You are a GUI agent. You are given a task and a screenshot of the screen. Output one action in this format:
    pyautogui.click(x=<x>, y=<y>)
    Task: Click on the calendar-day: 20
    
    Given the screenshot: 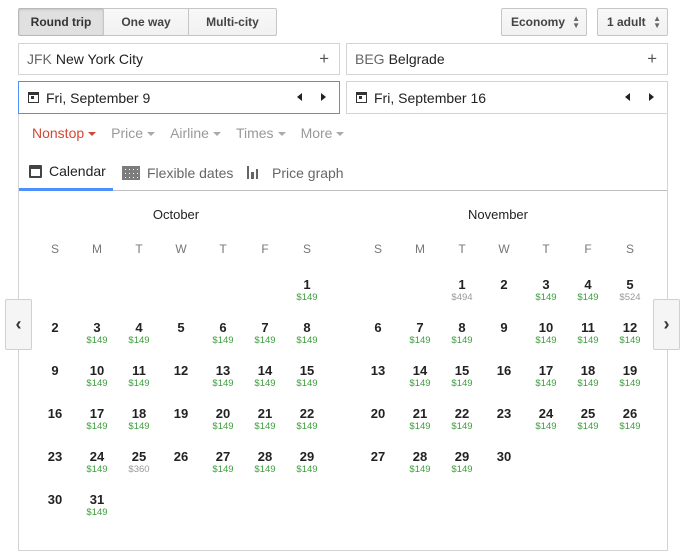 What is the action you would take?
    pyautogui.click(x=378, y=414)
    